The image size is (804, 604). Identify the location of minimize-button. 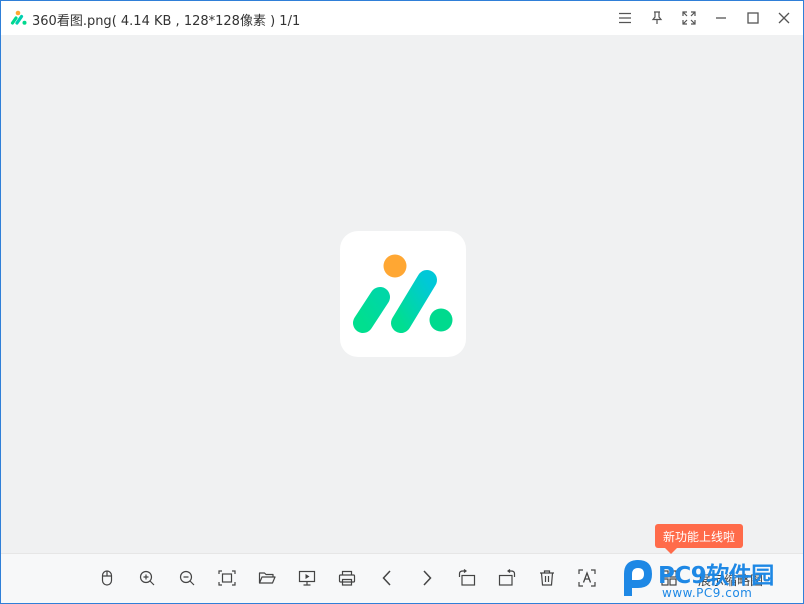
(721, 18).